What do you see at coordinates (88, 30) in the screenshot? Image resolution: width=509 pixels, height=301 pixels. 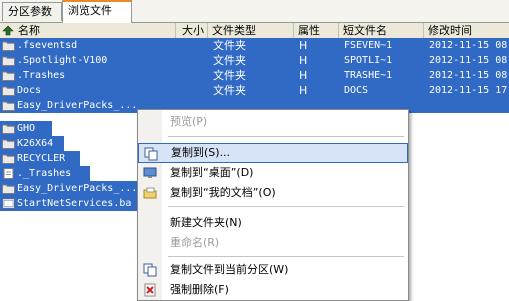 I see `column-header-name: 名称` at bounding box center [88, 30].